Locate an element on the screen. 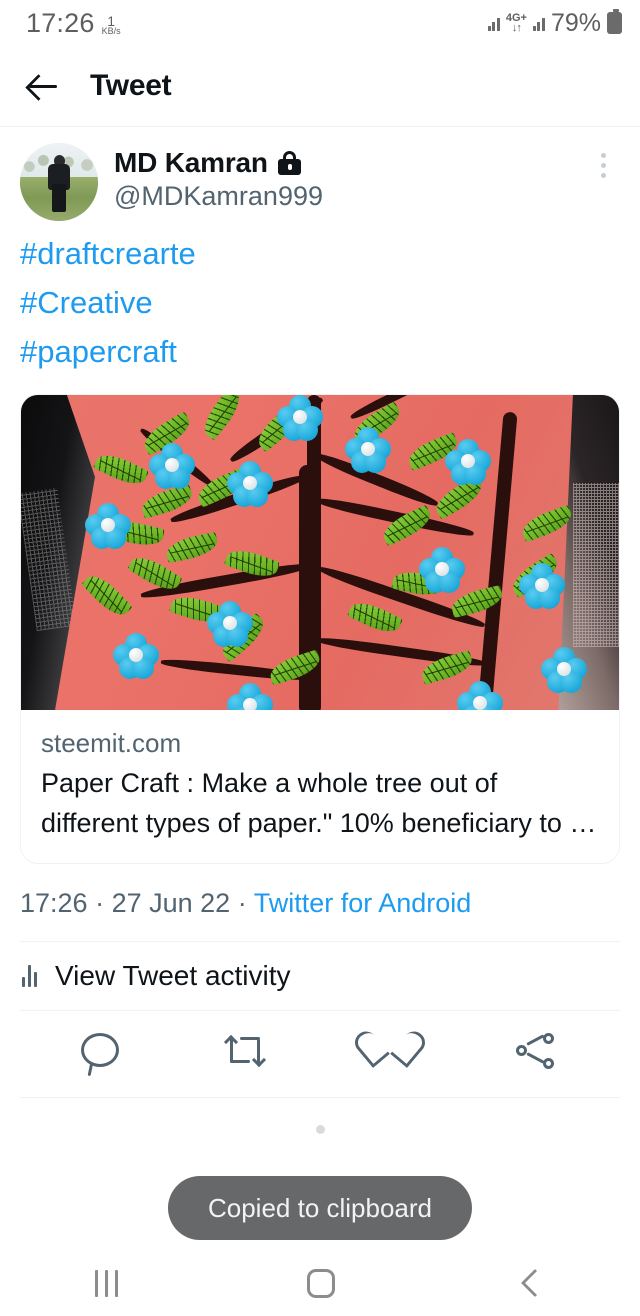 The image size is (640, 1316). battery-percent-label: 79% is located at coordinates (575, 22).